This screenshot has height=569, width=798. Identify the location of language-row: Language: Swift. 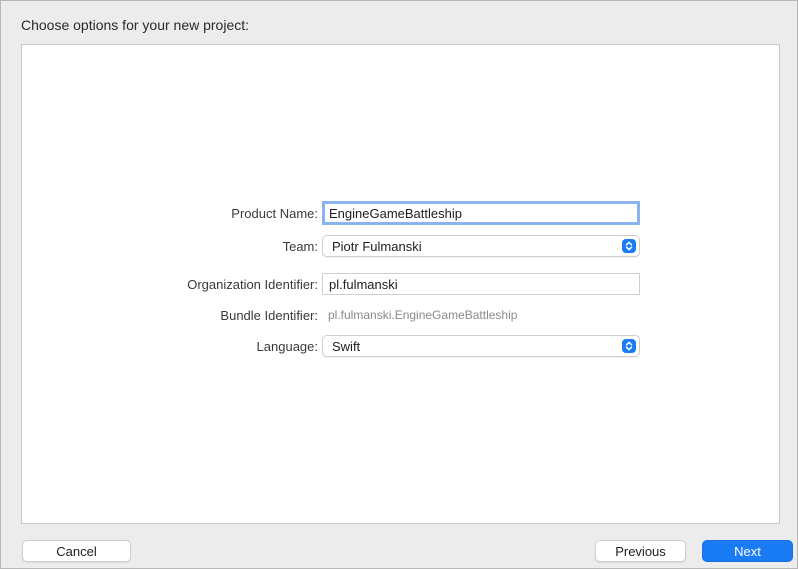
(400, 347).